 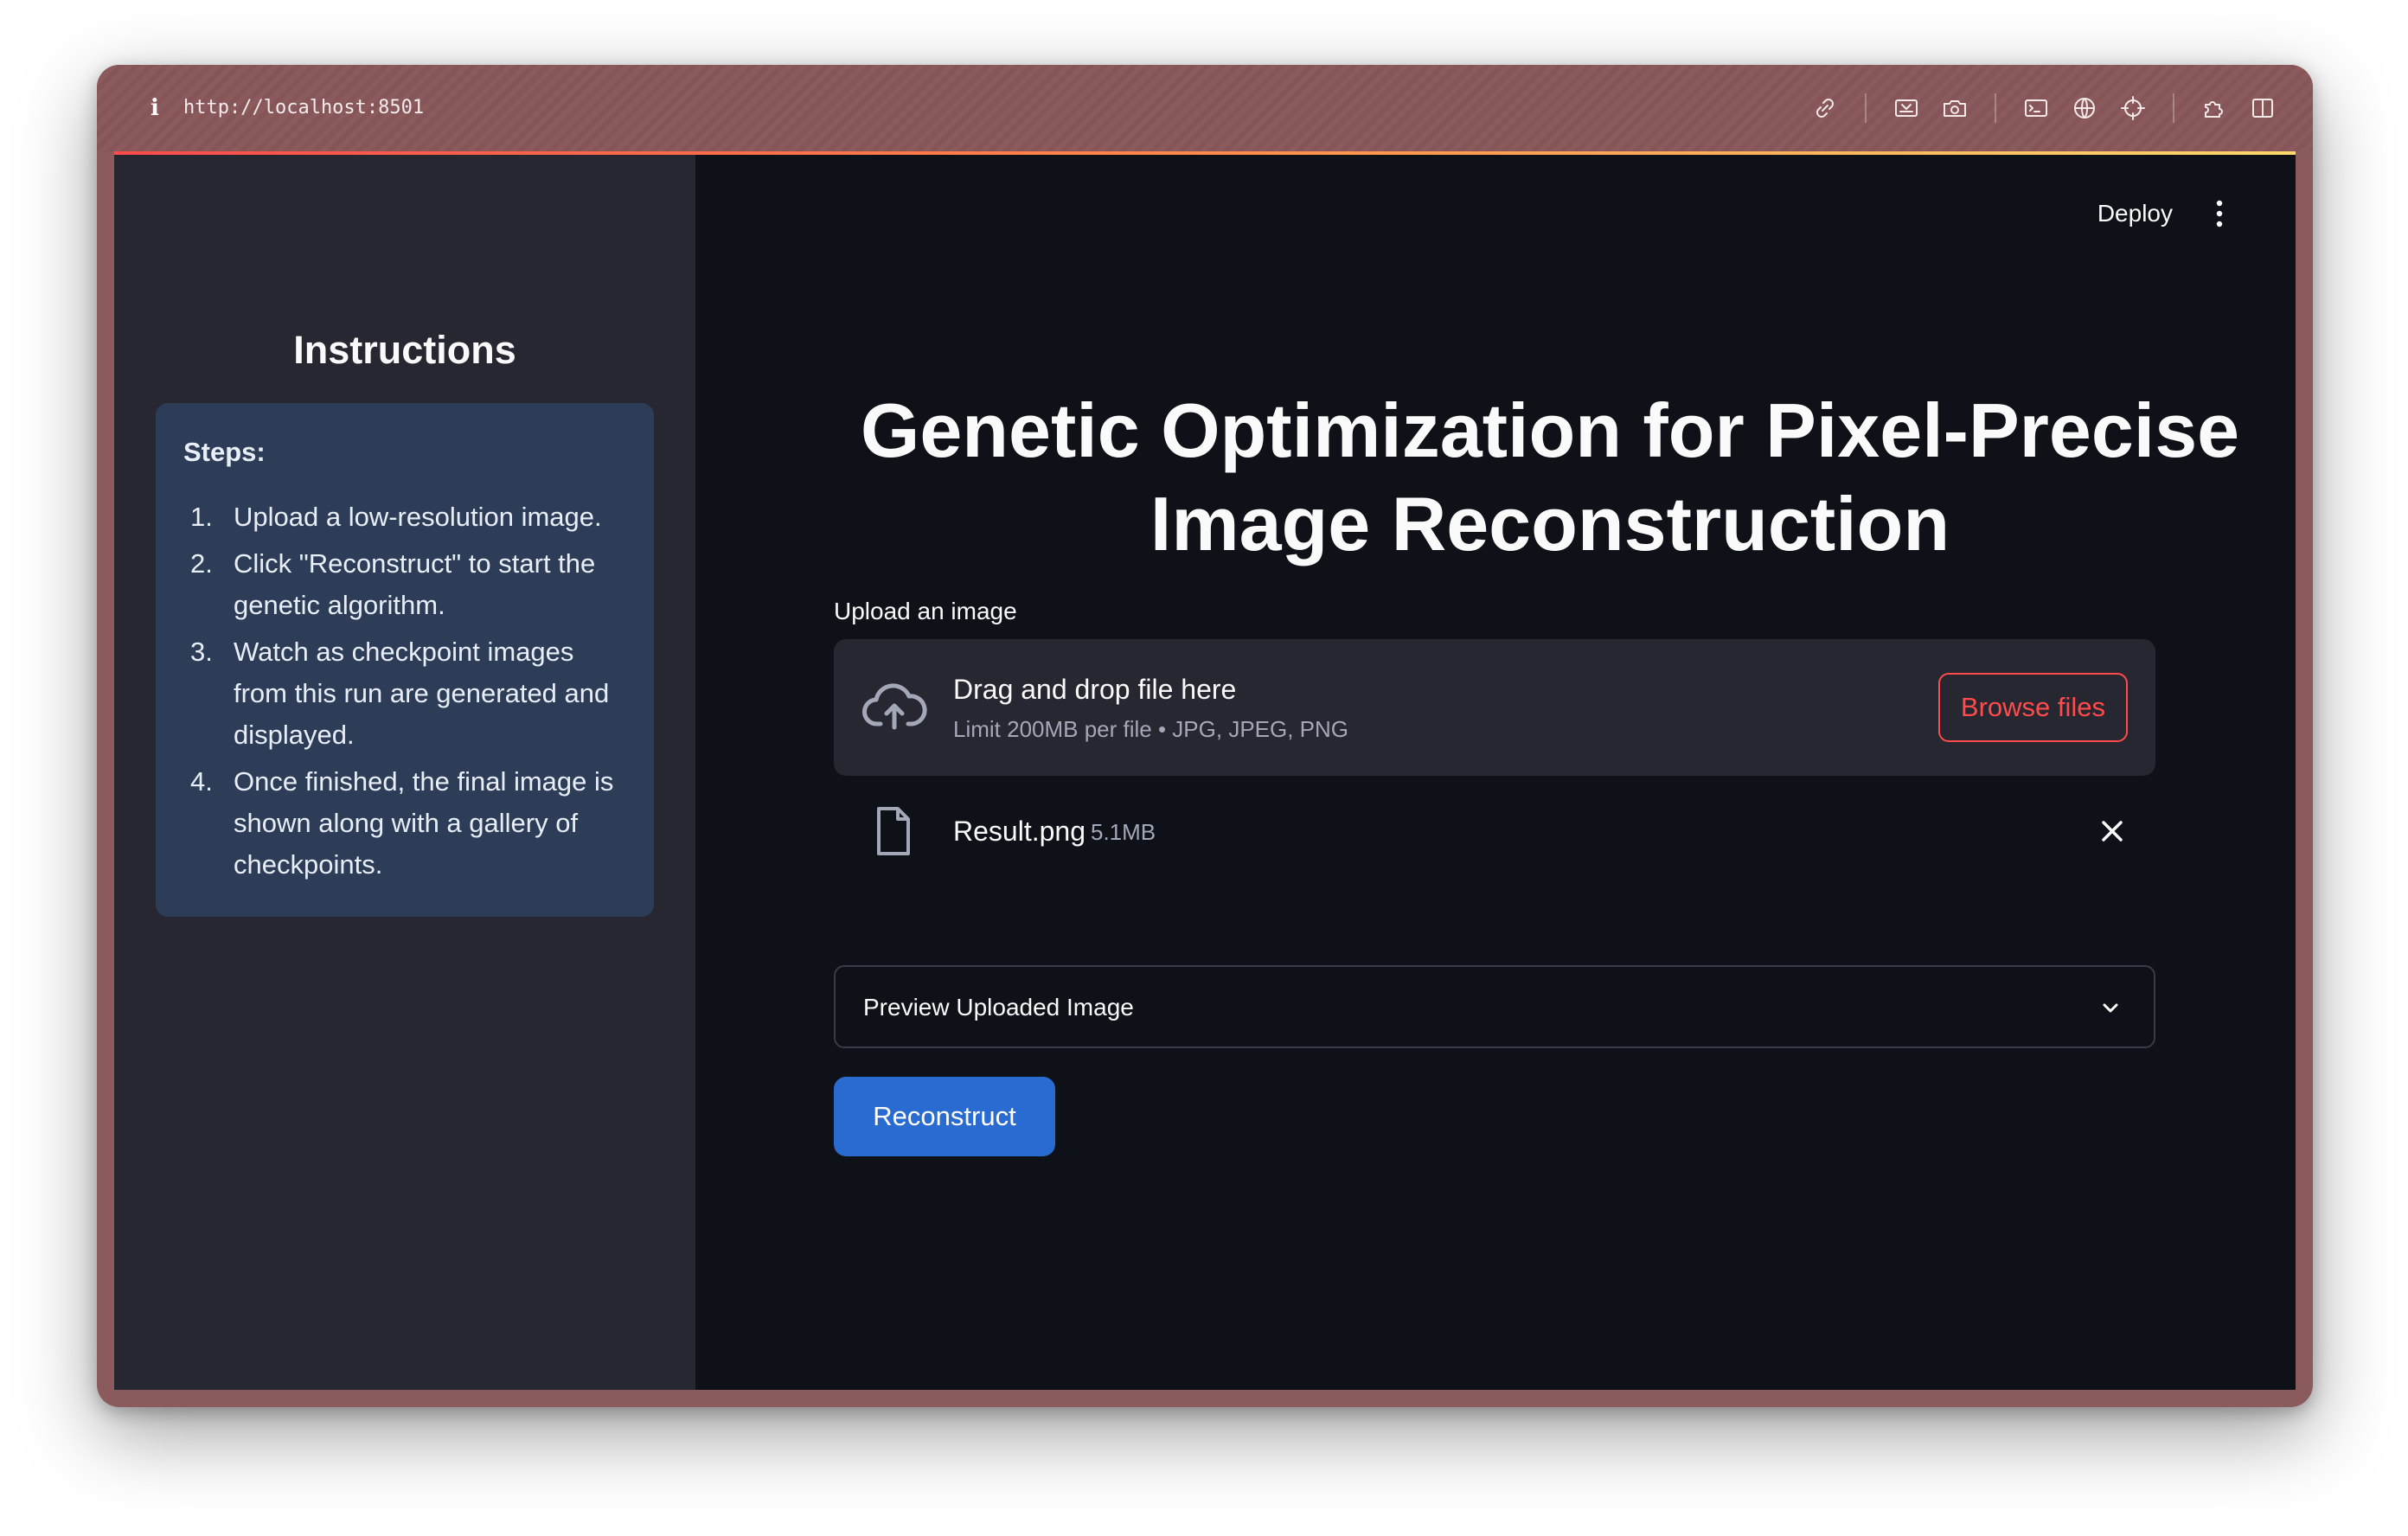 I want to click on expander-label: Preview Uploaded Image, so click(x=999, y=1007).